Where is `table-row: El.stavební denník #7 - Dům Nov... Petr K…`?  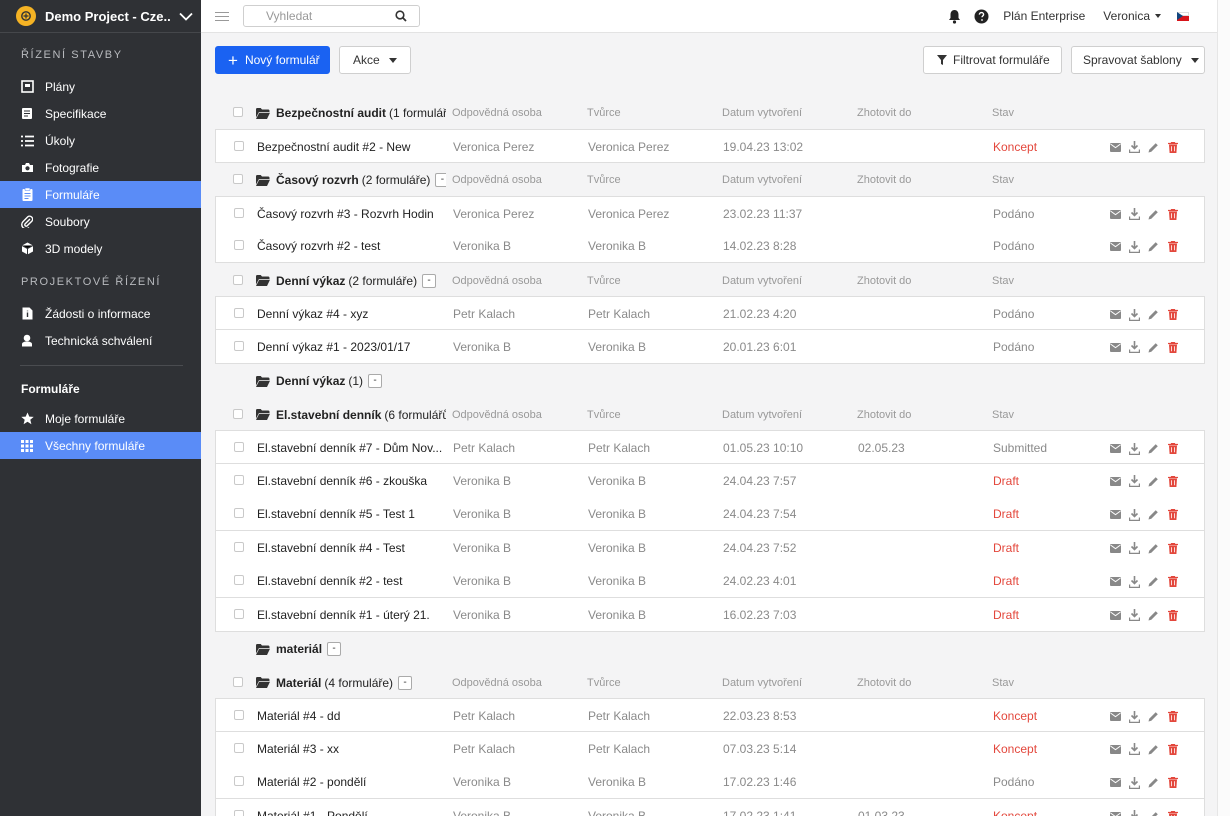 table-row: El.stavební denník #7 - Dům Nov... Petr K… is located at coordinates (710, 447).